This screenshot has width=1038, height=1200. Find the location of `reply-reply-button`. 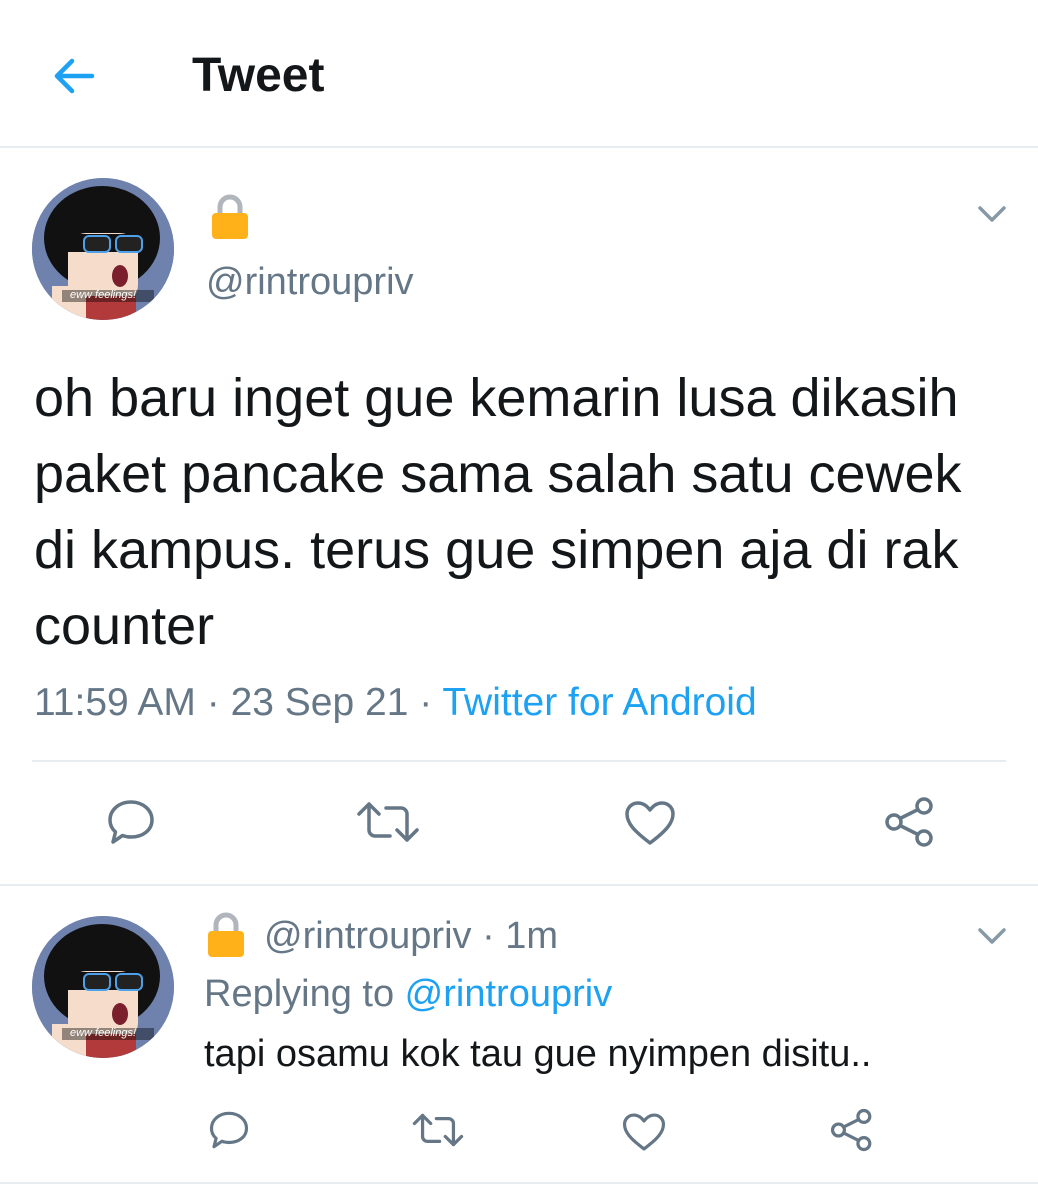

reply-reply-button is located at coordinates (229, 1132).